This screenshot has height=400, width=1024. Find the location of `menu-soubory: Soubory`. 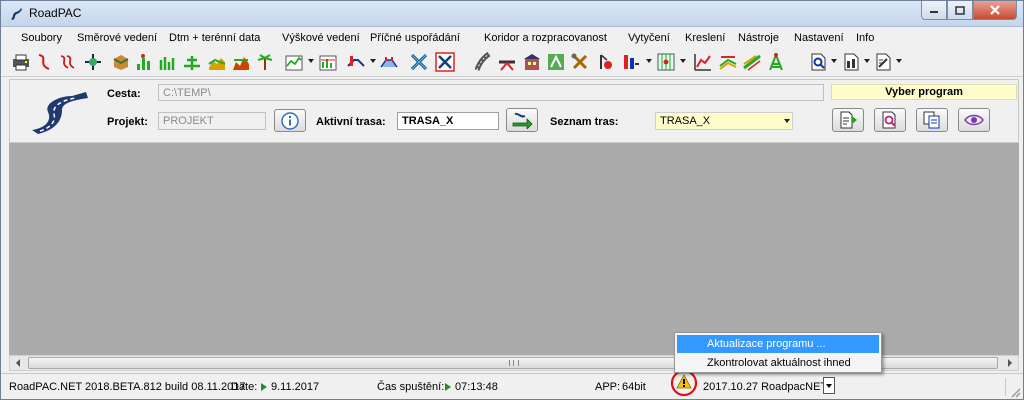

menu-soubory: Soubory is located at coordinates (41, 38).